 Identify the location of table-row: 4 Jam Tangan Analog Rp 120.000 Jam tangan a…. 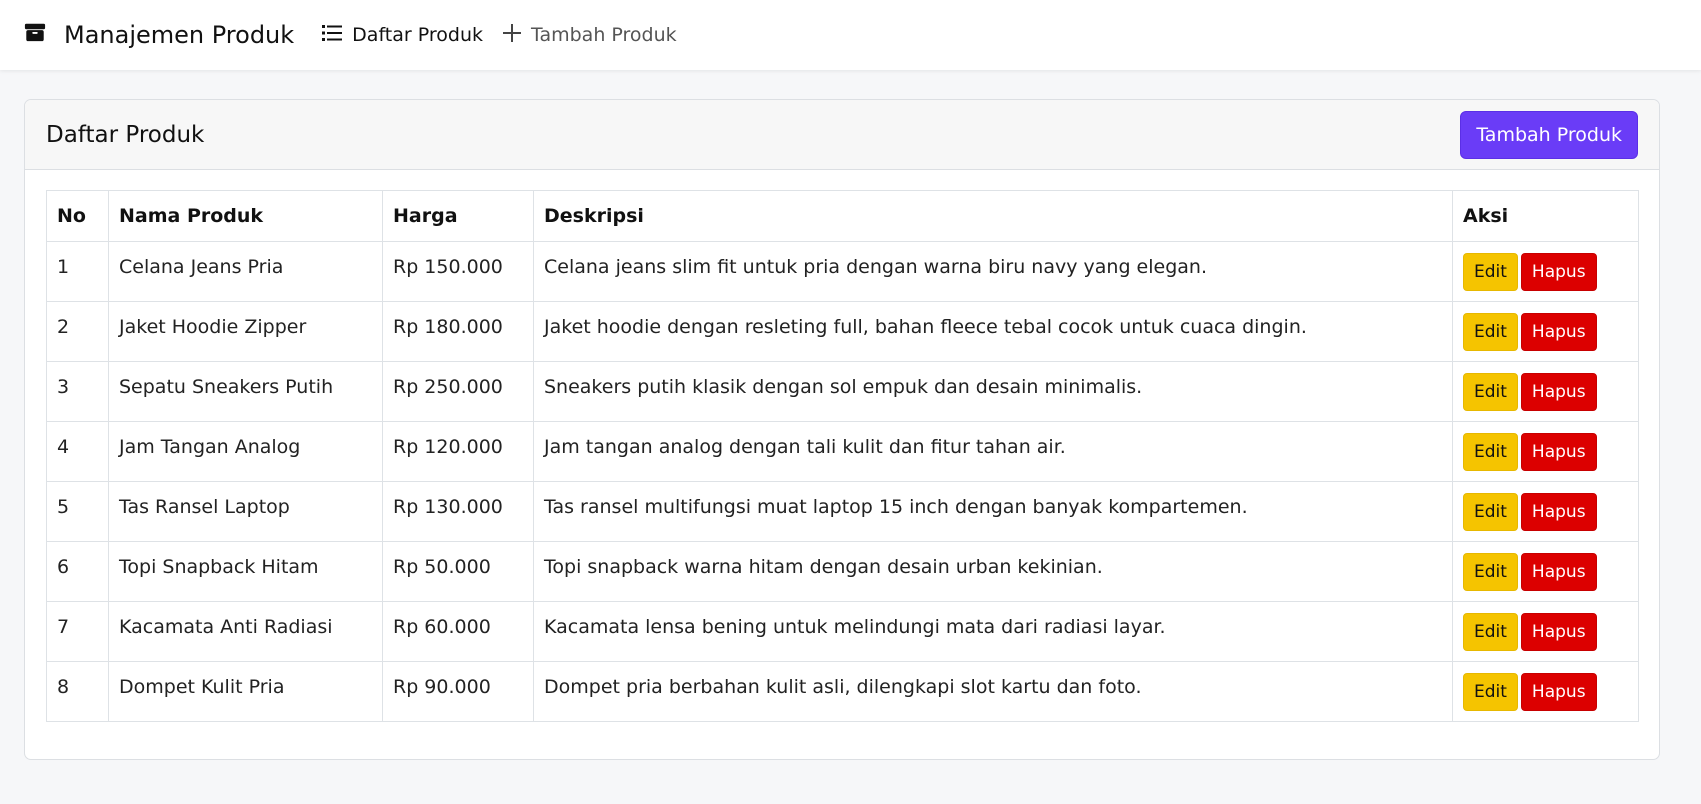
(842, 451).